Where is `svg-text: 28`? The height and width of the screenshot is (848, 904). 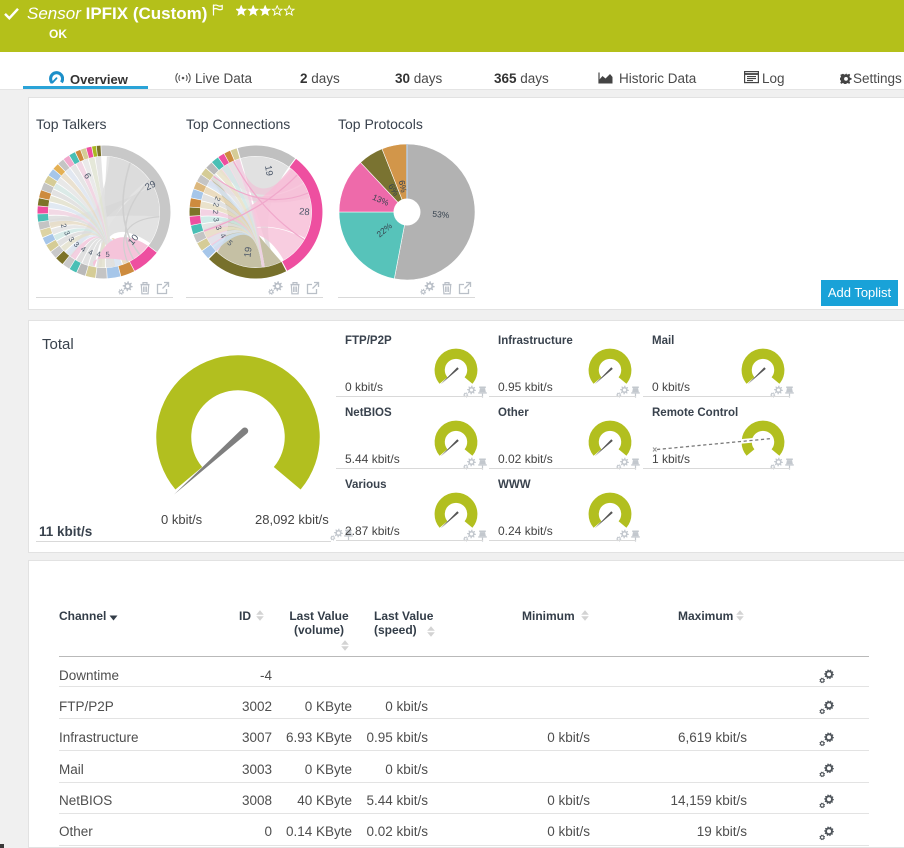 svg-text: 28 is located at coordinates (303, 212).